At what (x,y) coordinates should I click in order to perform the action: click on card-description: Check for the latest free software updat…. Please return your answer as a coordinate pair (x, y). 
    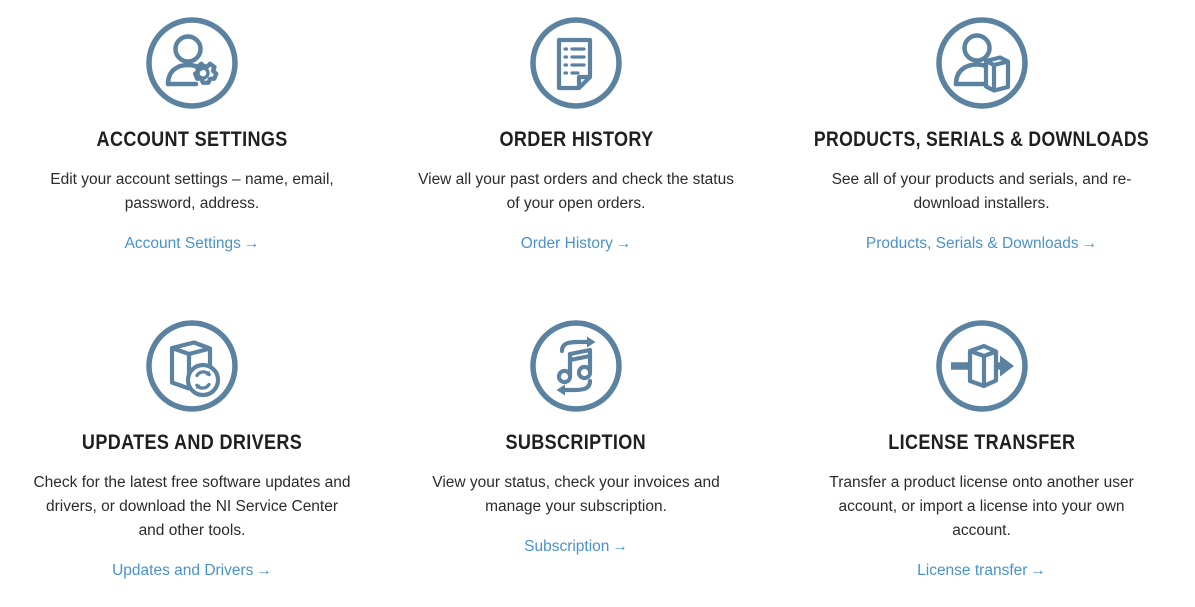
    Looking at the image, I should click on (192, 507).